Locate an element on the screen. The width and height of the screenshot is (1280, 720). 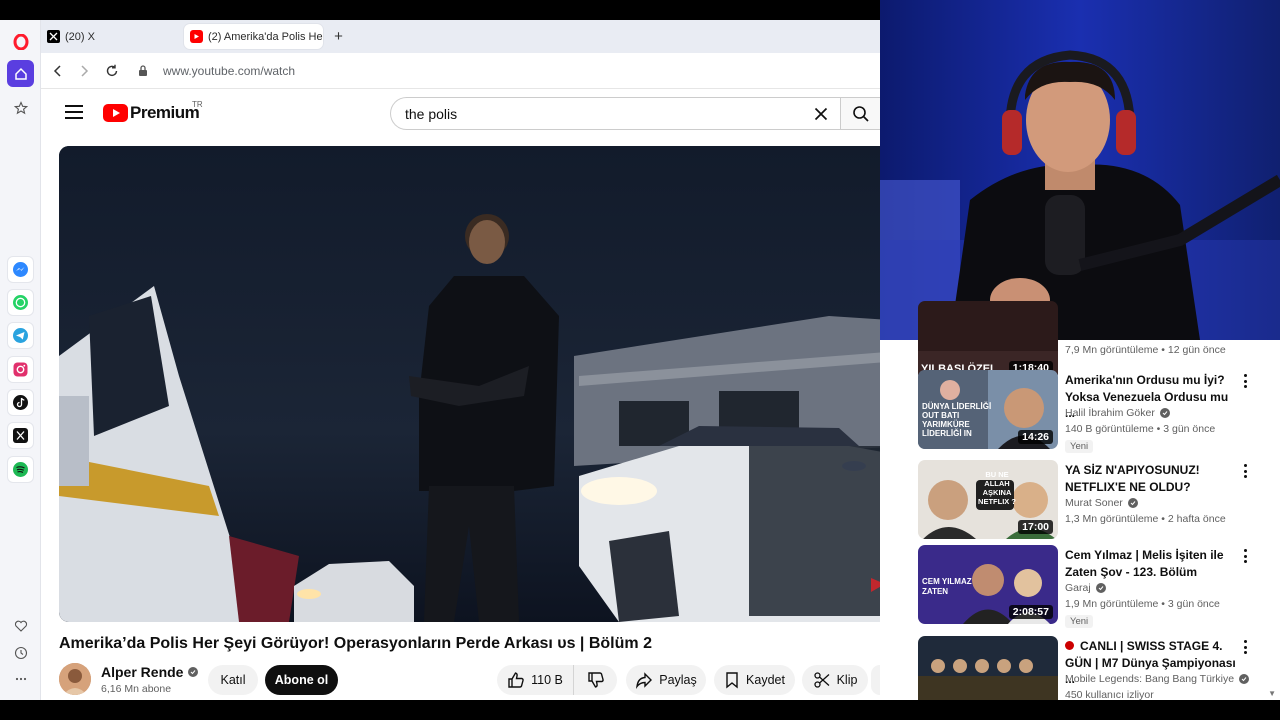
thumbs-up-icon is located at coordinates (516, 680).